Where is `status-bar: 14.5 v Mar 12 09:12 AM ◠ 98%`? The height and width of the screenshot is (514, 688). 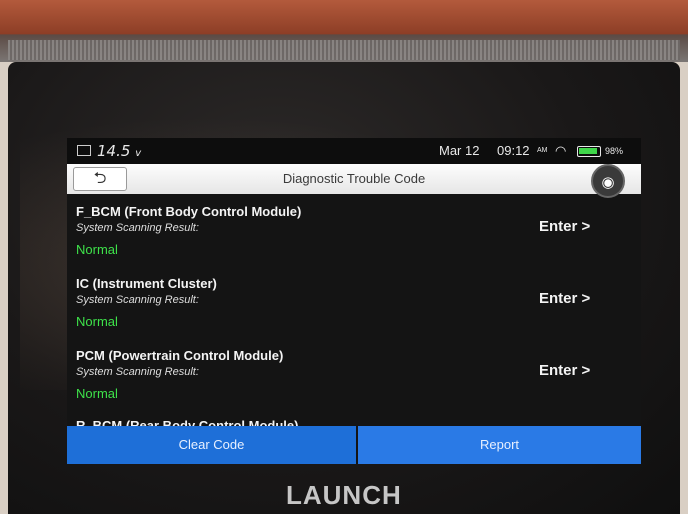
status-bar: 14.5 v Mar 12 09:12 AM ◠ 98% is located at coordinates (354, 151).